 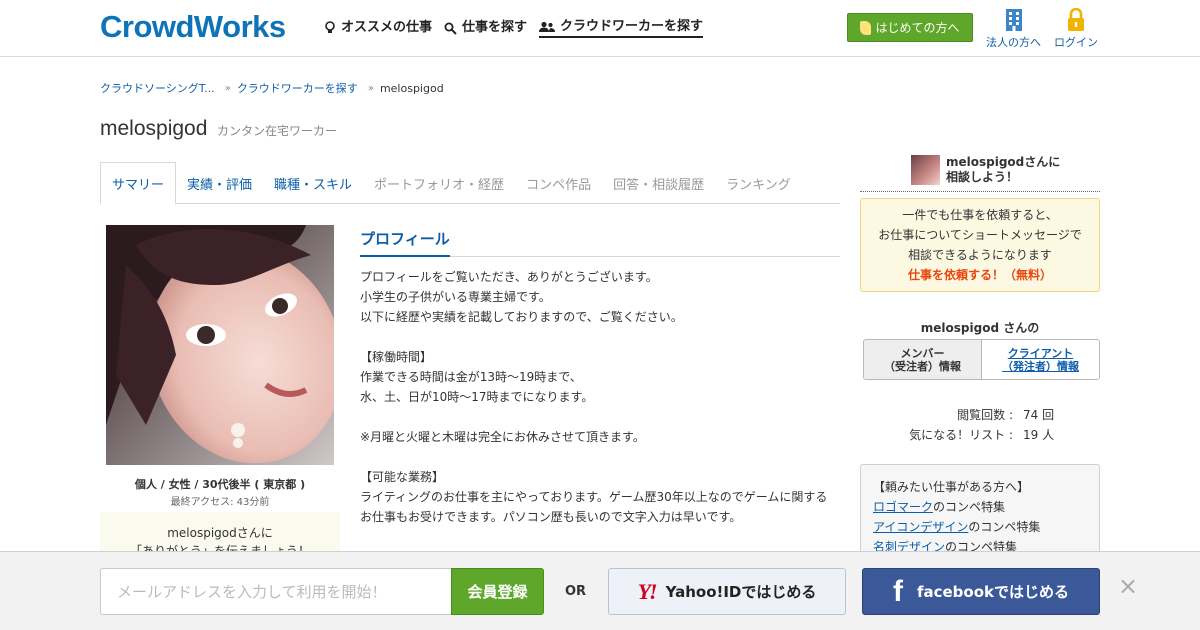 What do you see at coordinates (559, 185) in the screenshot?
I see `tab-competition: コンペ作品` at bounding box center [559, 185].